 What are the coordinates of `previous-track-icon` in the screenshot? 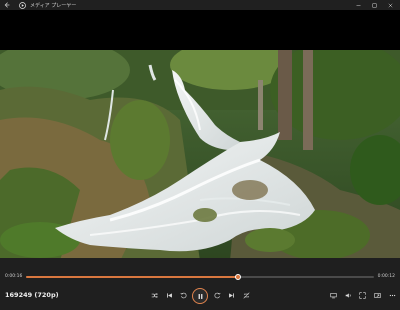 It's located at (169, 295).